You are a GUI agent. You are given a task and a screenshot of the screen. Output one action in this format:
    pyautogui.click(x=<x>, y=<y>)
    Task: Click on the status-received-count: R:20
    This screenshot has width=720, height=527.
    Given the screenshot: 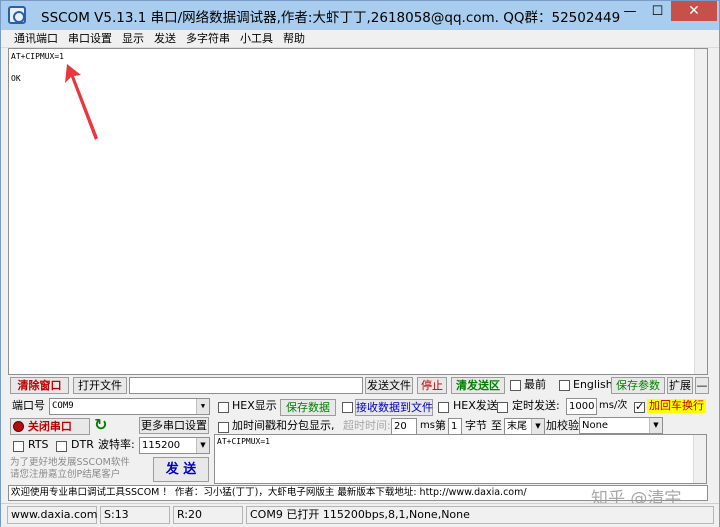 What is the action you would take?
    pyautogui.click(x=208, y=515)
    